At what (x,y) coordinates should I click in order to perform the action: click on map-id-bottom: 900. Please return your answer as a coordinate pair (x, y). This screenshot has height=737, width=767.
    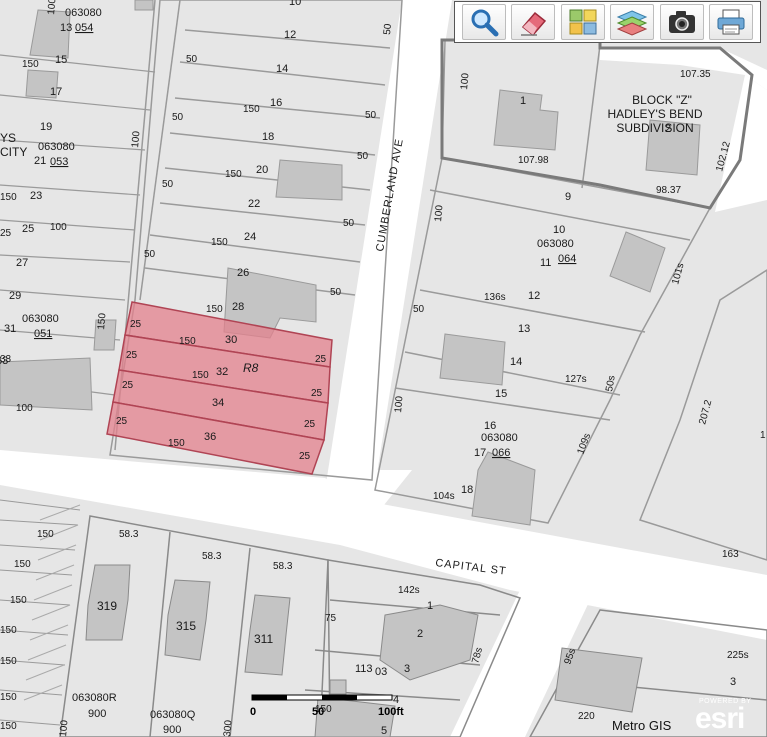
    Looking at the image, I should click on (172, 730).